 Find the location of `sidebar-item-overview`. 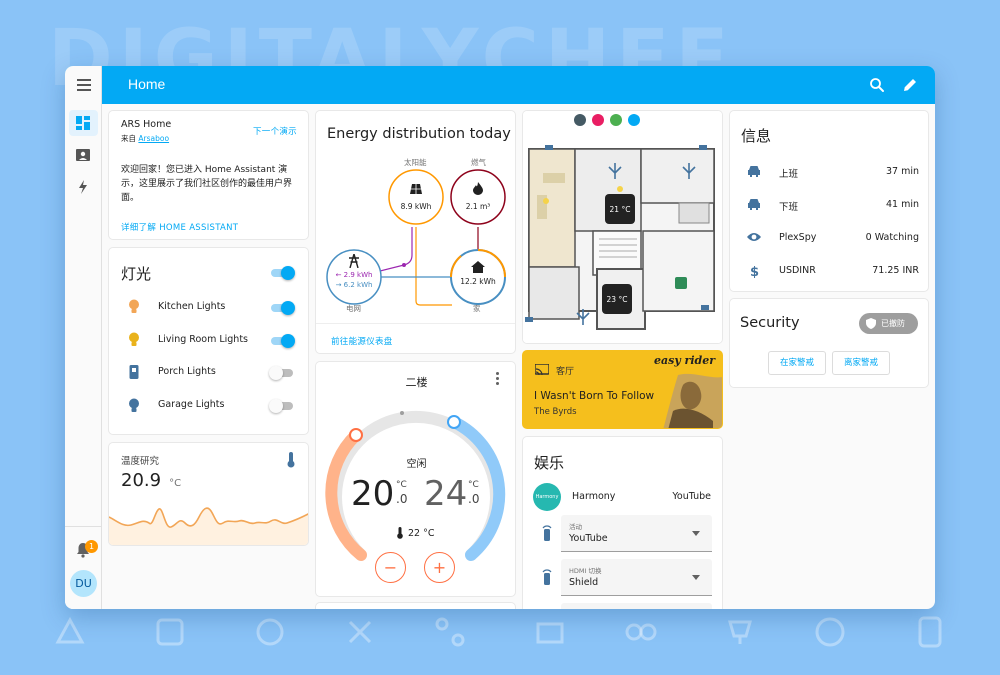

sidebar-item-overview is located at coordinates (83, 123).